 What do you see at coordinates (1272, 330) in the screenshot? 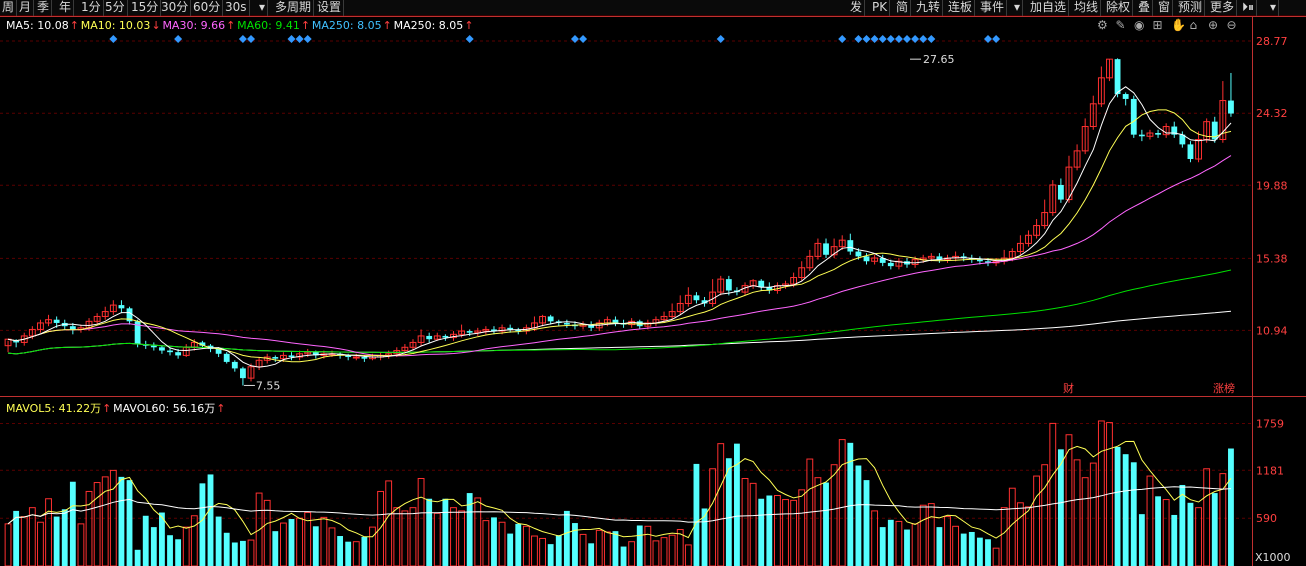
I see `price-tick-label: 10.94` at bounding box center [1272, 330].